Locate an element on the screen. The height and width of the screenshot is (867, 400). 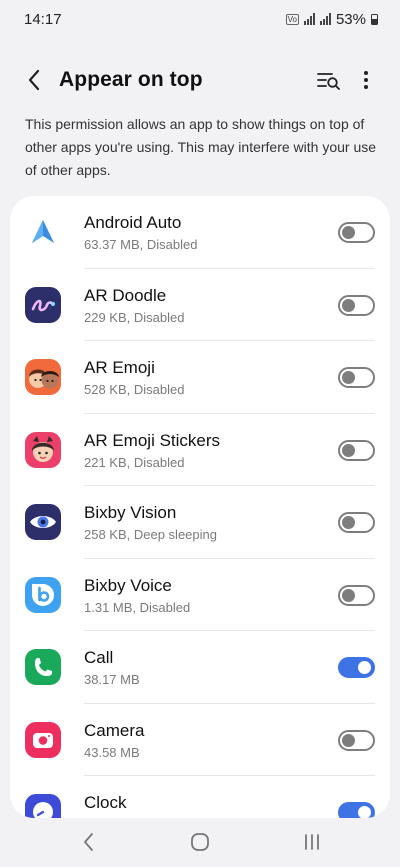
app-name: AR Emoji is located at coordinates (119, 367).